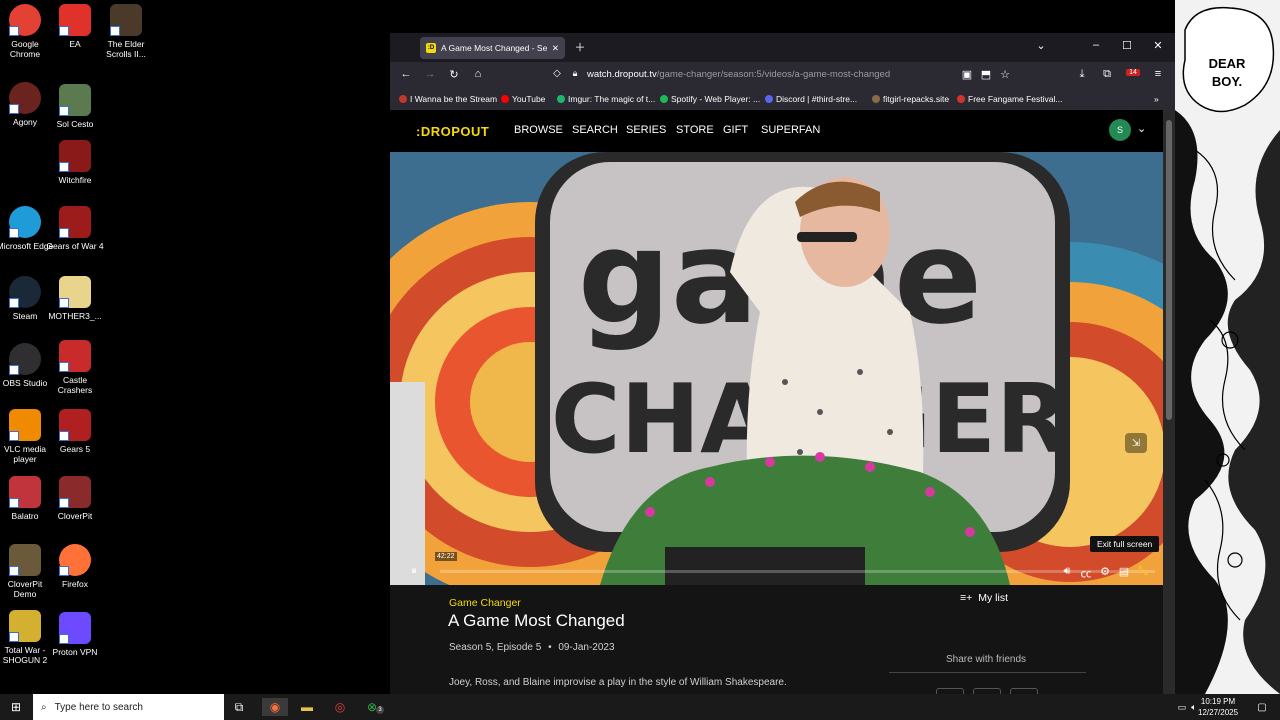  Describe the element at coordinates (75, 222) in the screenshot. I see `gears-icon` at that location.